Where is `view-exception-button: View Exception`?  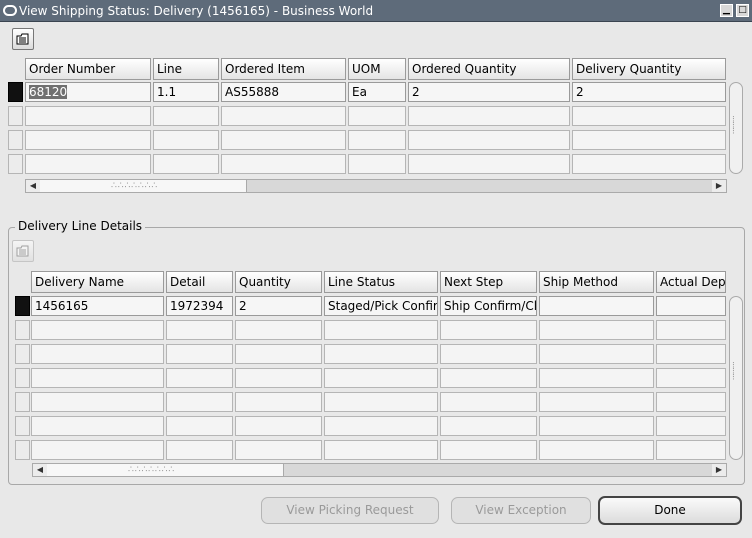 view-exception-button: View Exception is located at coordinates (521, 510).